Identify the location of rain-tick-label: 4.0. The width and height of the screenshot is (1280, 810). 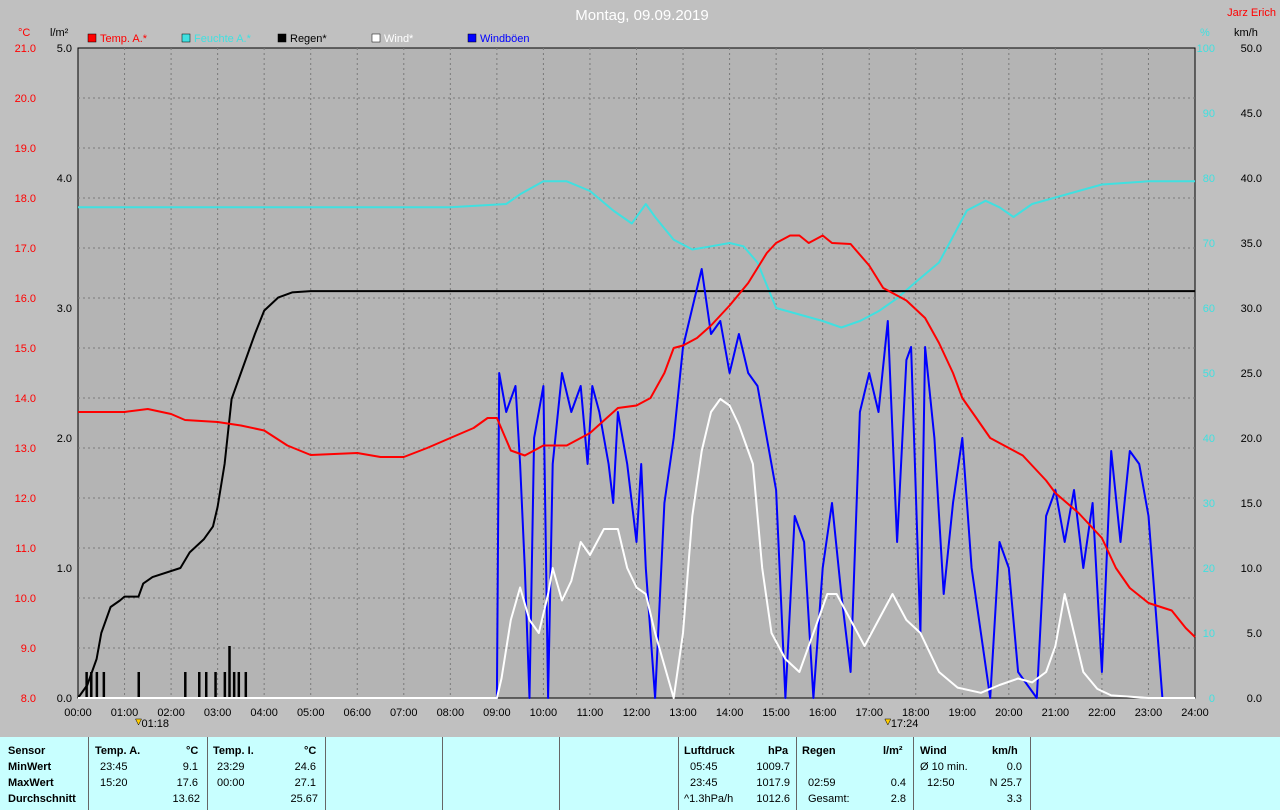
(64, 179).